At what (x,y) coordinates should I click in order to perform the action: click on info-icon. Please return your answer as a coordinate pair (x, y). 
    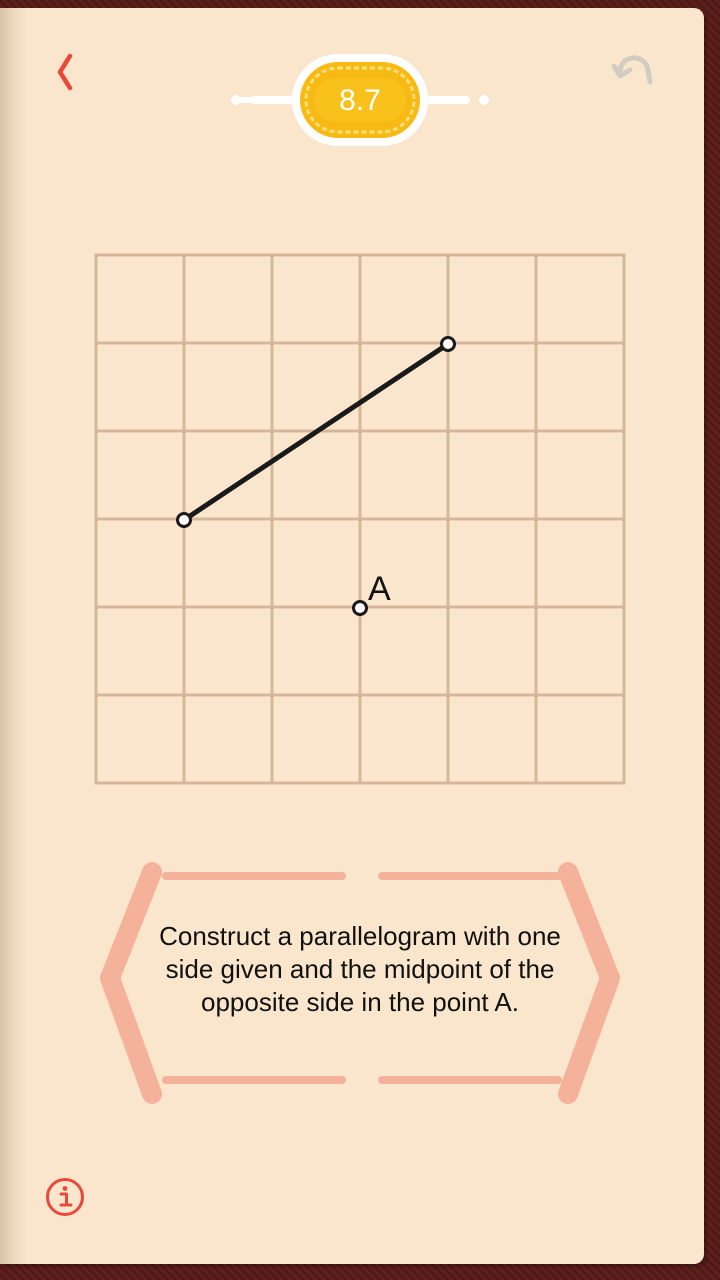
    Looking at the image, I should click on (65, 1197).